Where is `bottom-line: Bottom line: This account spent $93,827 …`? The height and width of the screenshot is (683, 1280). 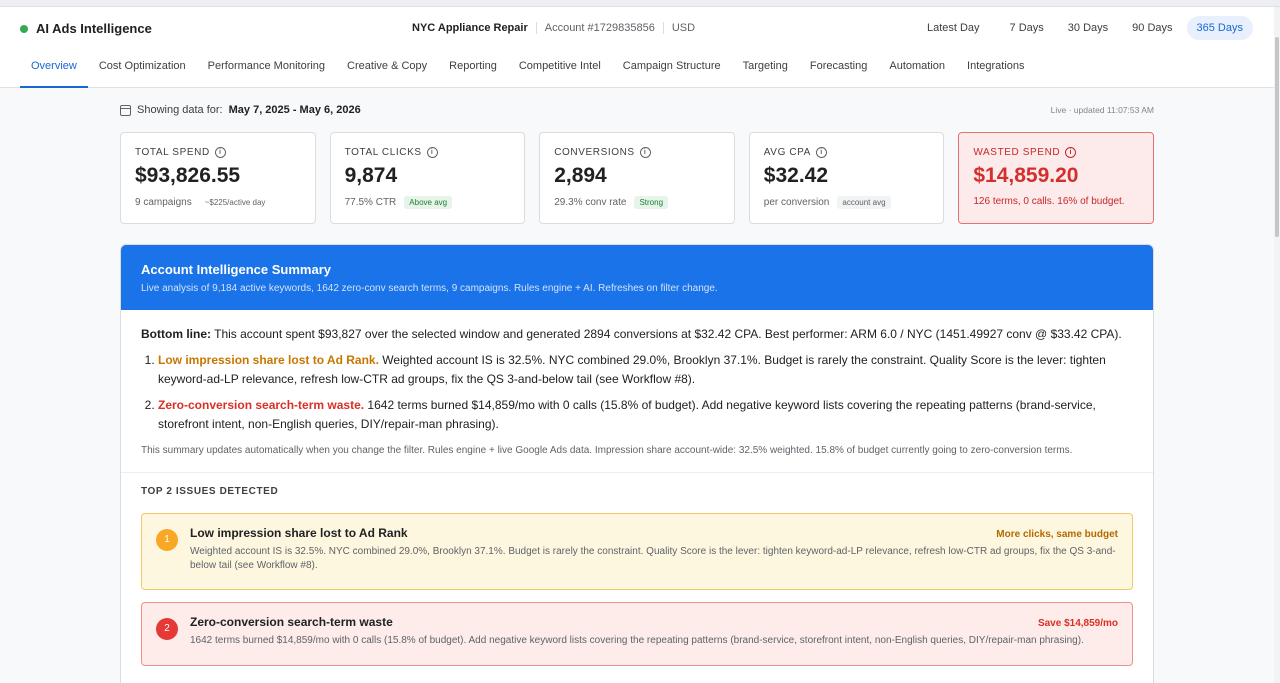
bottom-line: Bottom line: This account spent $93,827 … is located at coordinates (637, 335).